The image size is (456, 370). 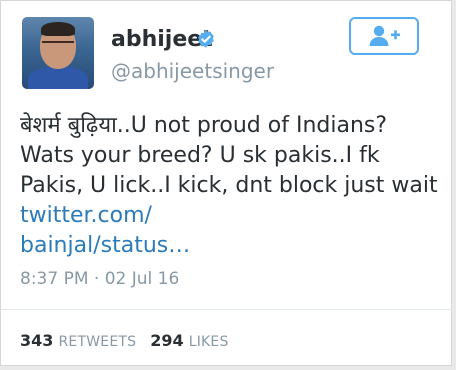 I want to click on tweet-timestamp: 8:37 PM · 02 Jul 16, so click(x=99, y=279).